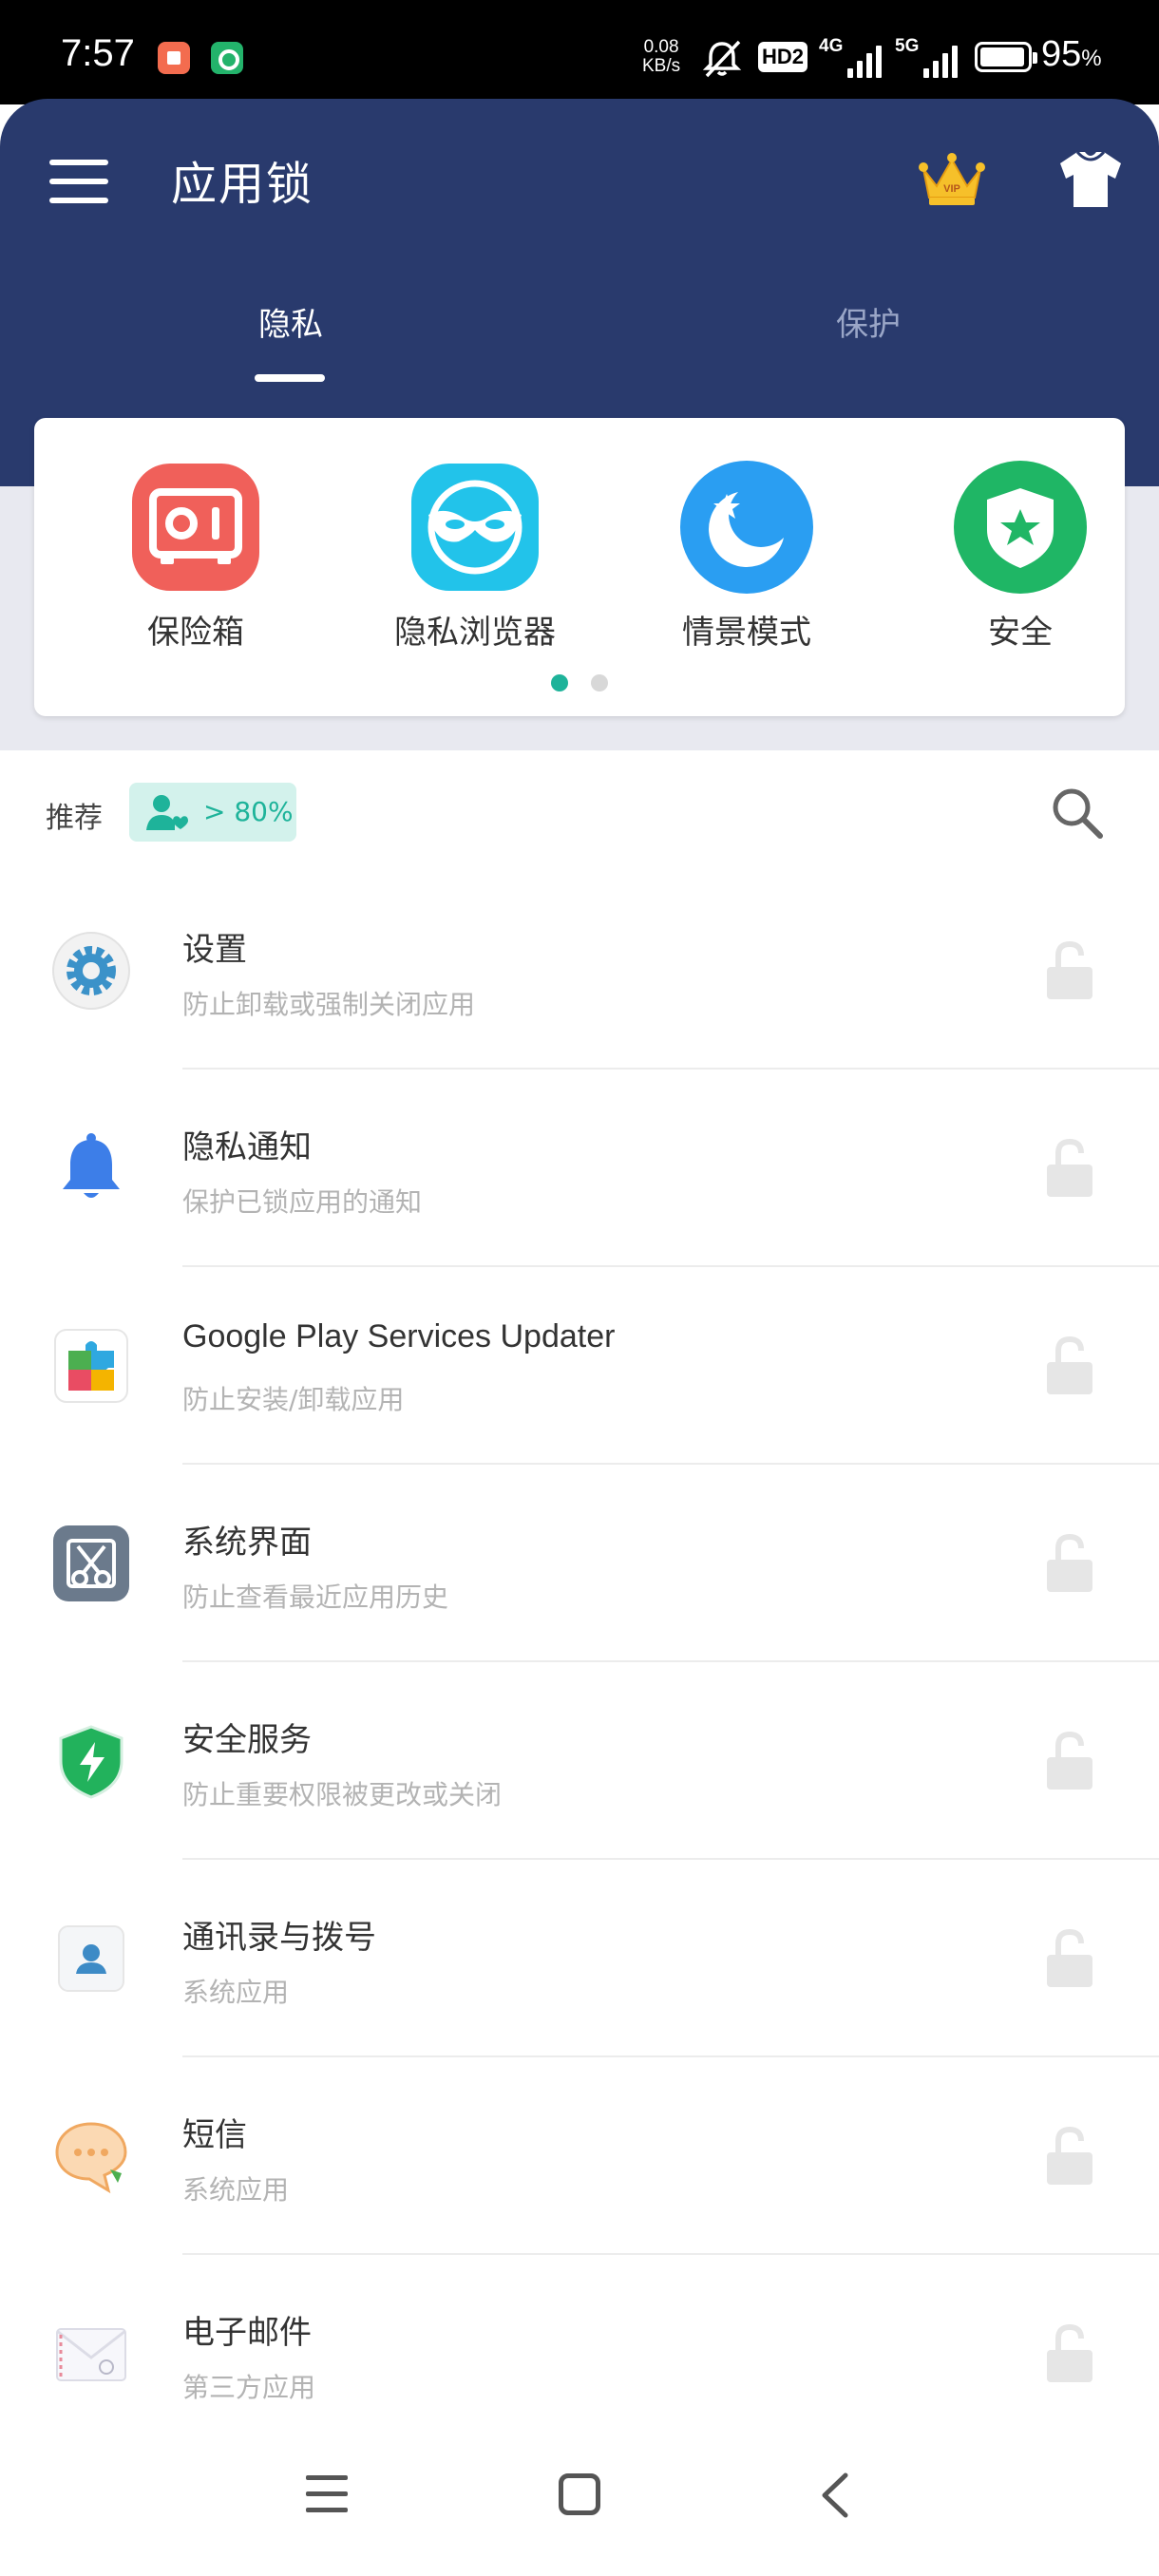 The image size is (1159, 2576). Describe the element at coordinates (853, 57) in the screenshot. I see `signal-4g-icon: 4G` at that location.